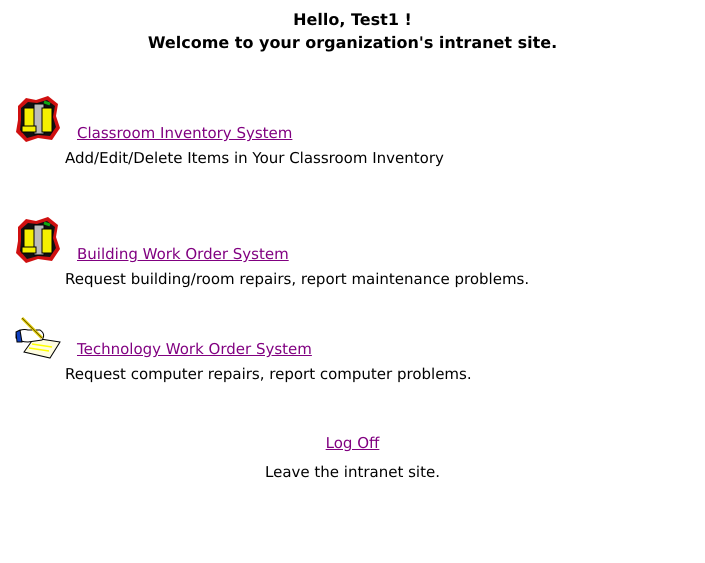 The height and width of the screenshot is (563, 705). Describe the element at coordinates (352, 20) in the screenshot. I see `greeting-heading: Hello, Test1 !` at that location.